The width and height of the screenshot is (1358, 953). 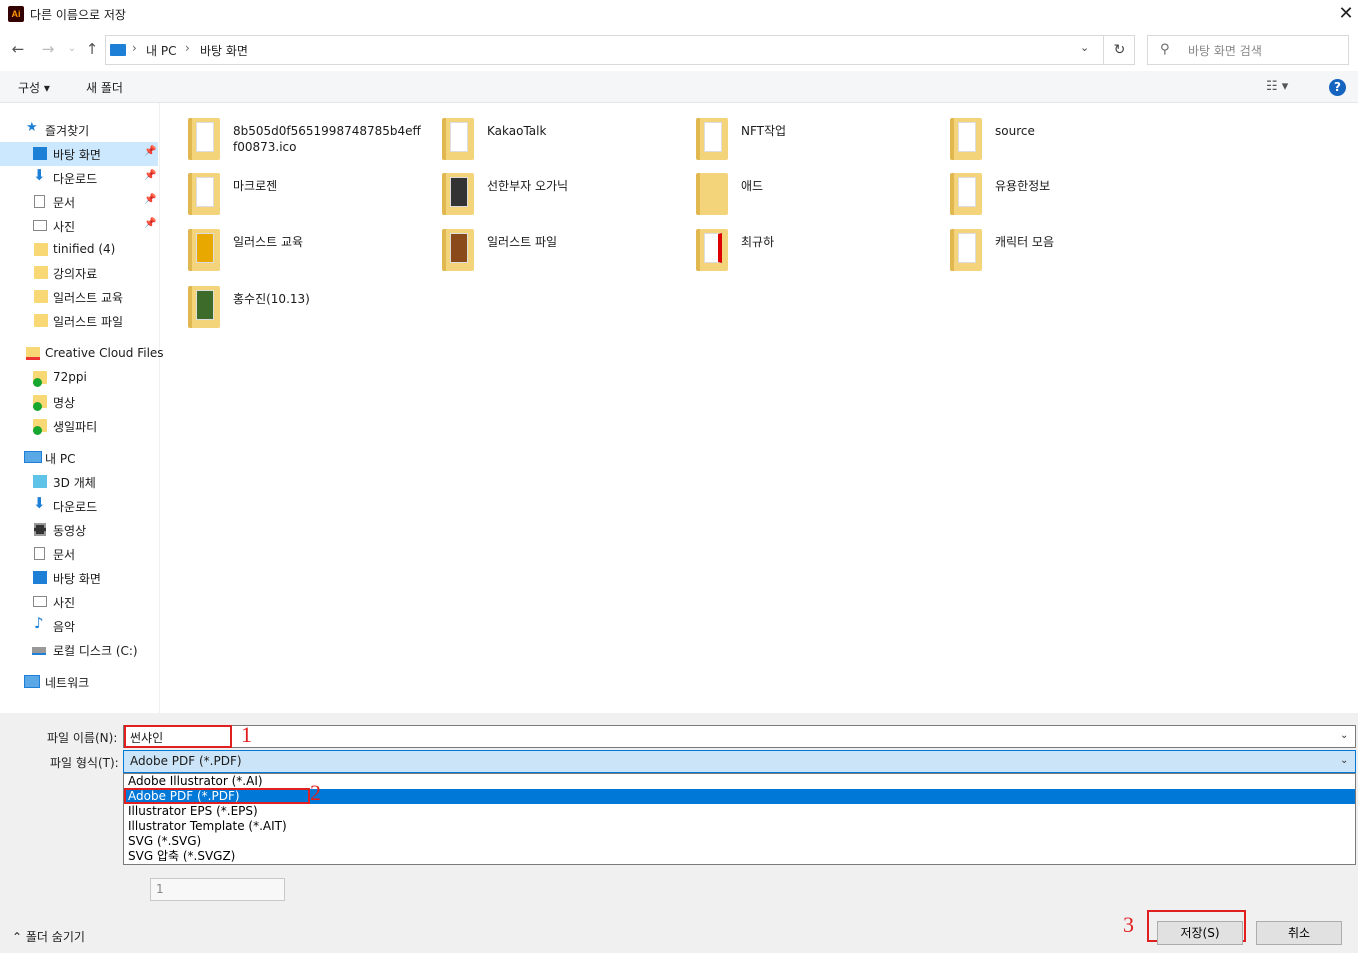 What do you see at coordinates (79, 650) in the screenshot?
I see `sidebar-item-local-disk: 로컬 디스크 (C:)` at bounding box center [79, 650].